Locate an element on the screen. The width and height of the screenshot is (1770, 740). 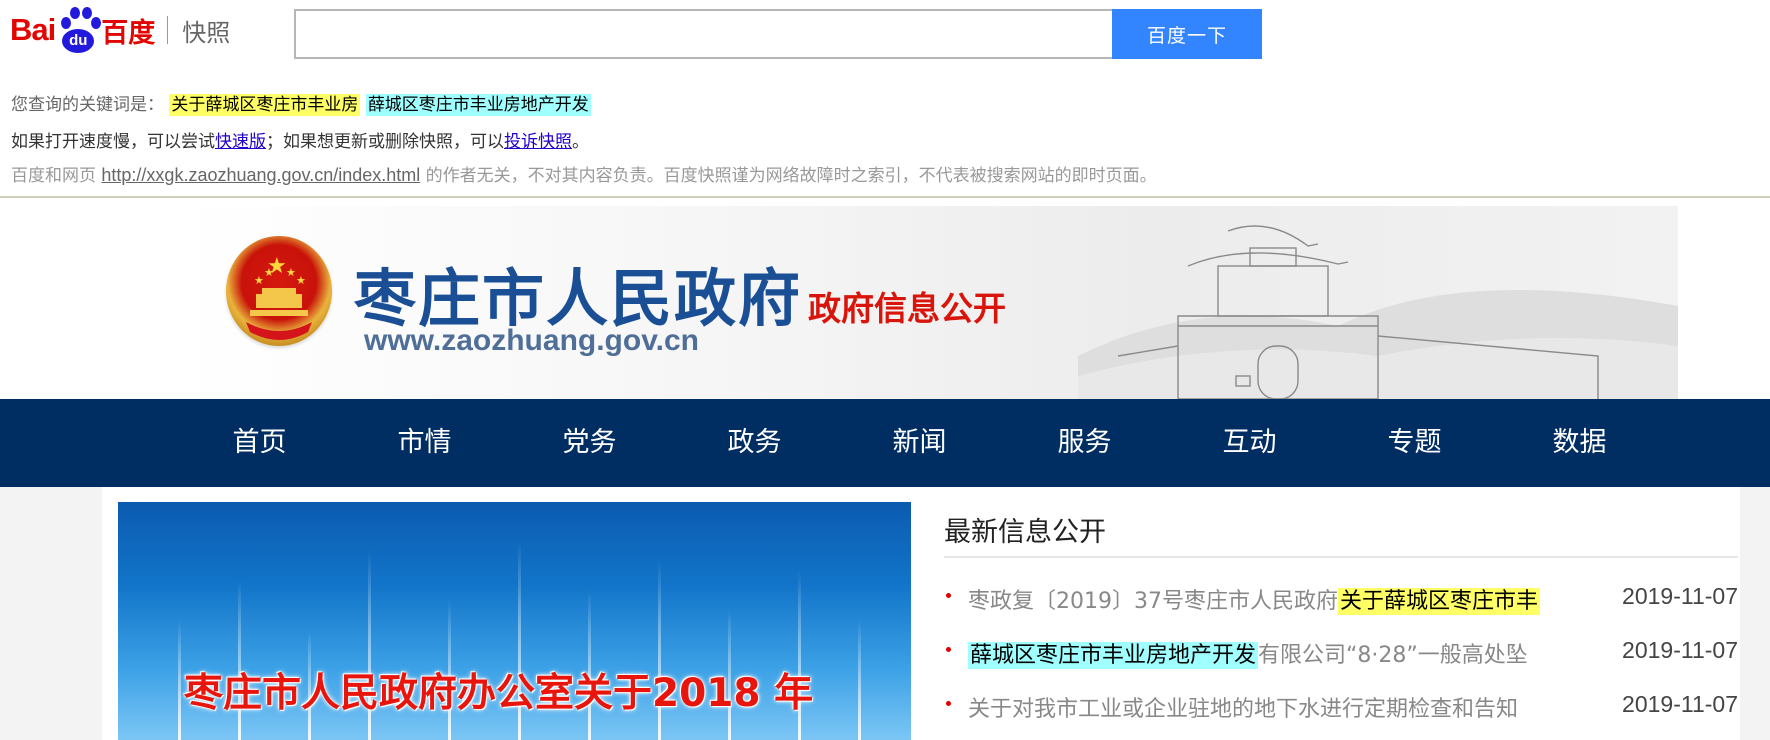
nav-item-city-info: 市情 is located at coordinates (424, 443).